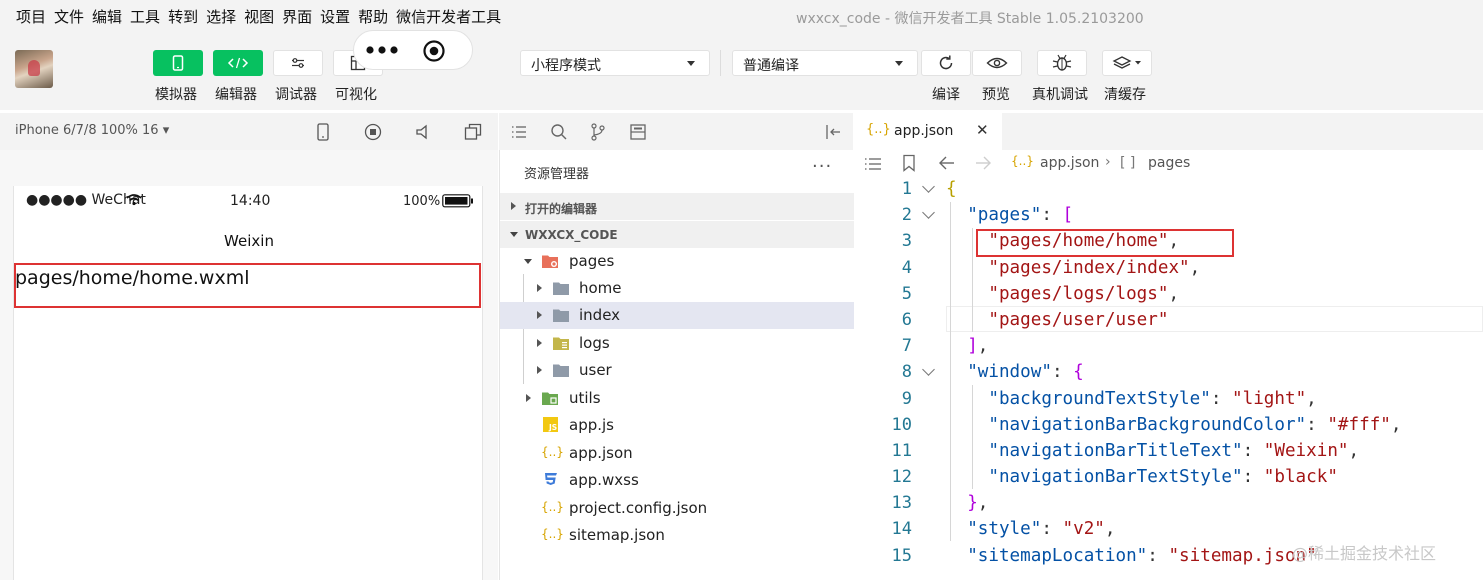 The height and width of the screenshot is (580, 1483). I want to click on menu-interface: 界面, so click(297, 16).